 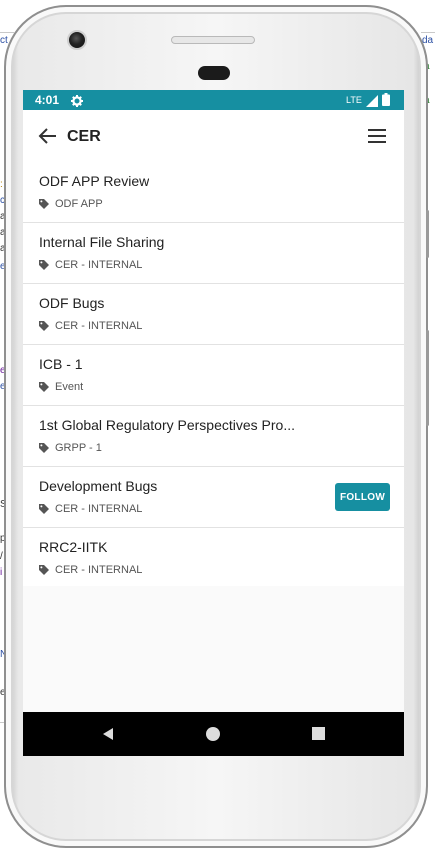 What do you see at coordinates (372, 100) in the screenshot?
I see `signal-icon` at bounding box center [372, 100].